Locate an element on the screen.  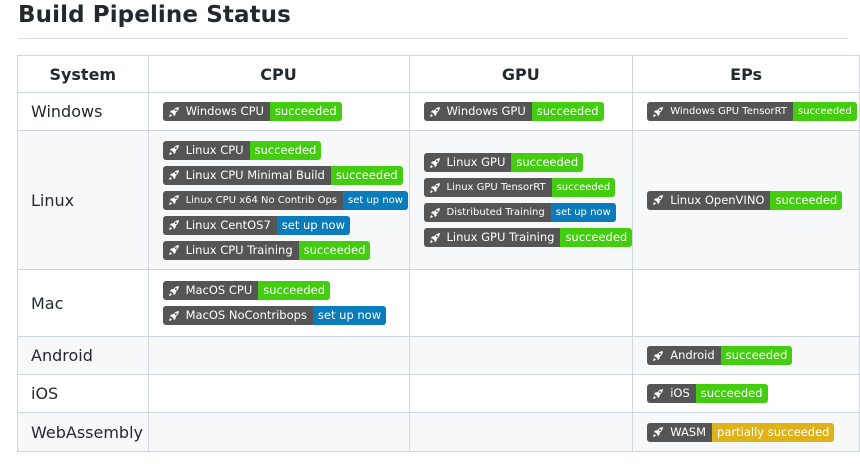
status-badge: Linux CPU Minimal Build succeeded is located at coordinates (282, 175).